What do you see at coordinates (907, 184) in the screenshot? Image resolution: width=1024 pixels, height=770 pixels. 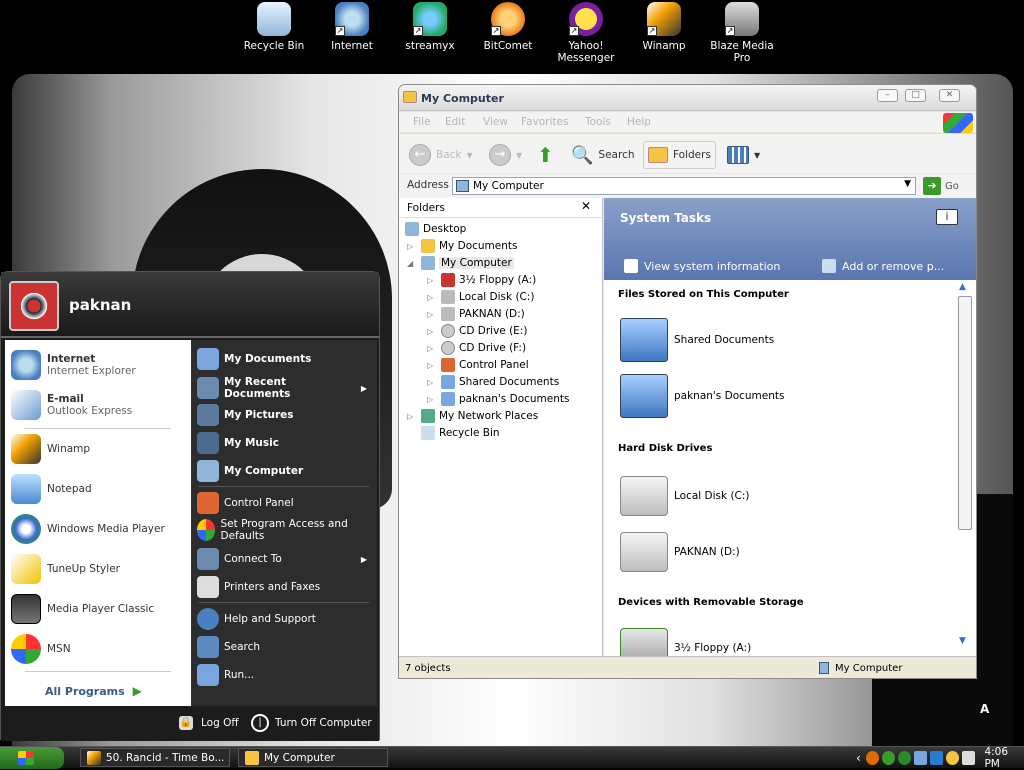 I see `address-dropdown-icon: ▼` at bounding box center [907, 184].